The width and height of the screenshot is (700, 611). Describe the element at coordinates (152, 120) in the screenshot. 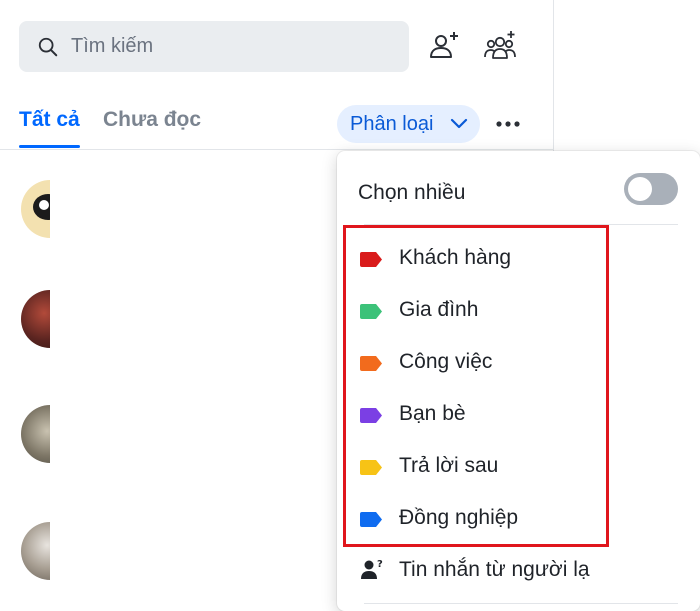

I see `tab-unread: Chưa đọc` at that location.